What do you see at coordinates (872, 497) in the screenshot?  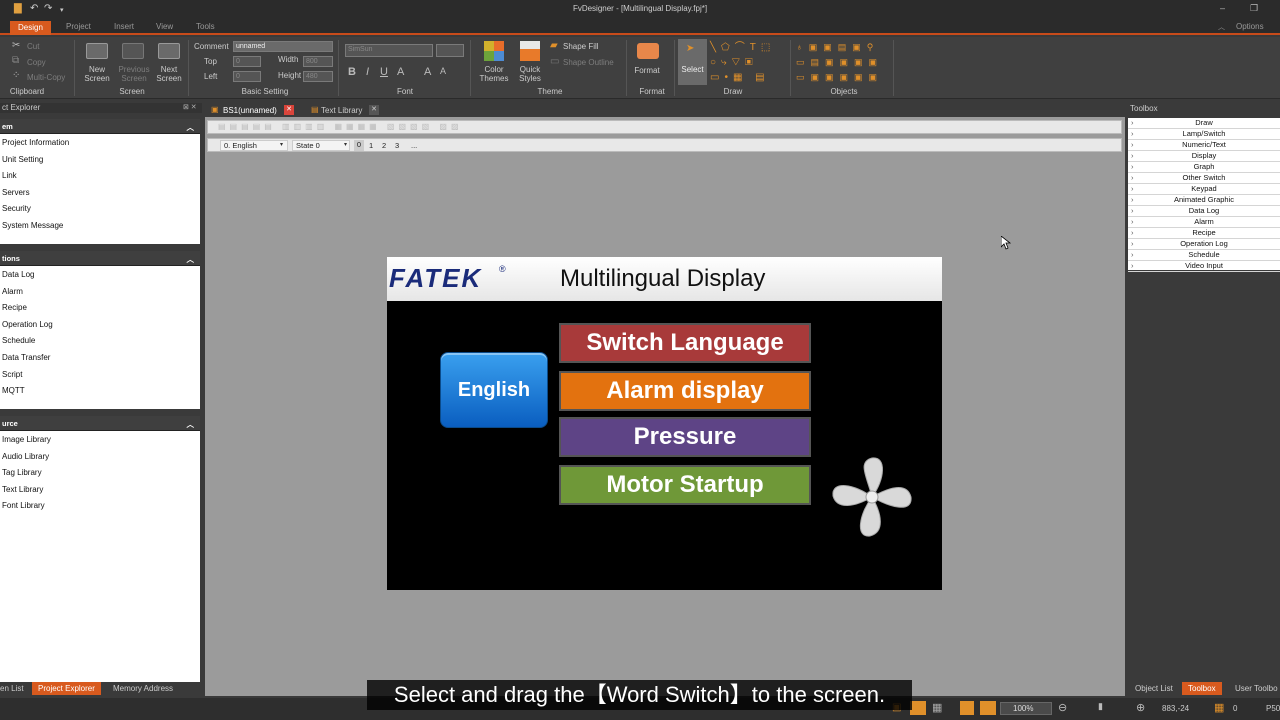 I see `fan-icon` at bounding box center [872, 497].